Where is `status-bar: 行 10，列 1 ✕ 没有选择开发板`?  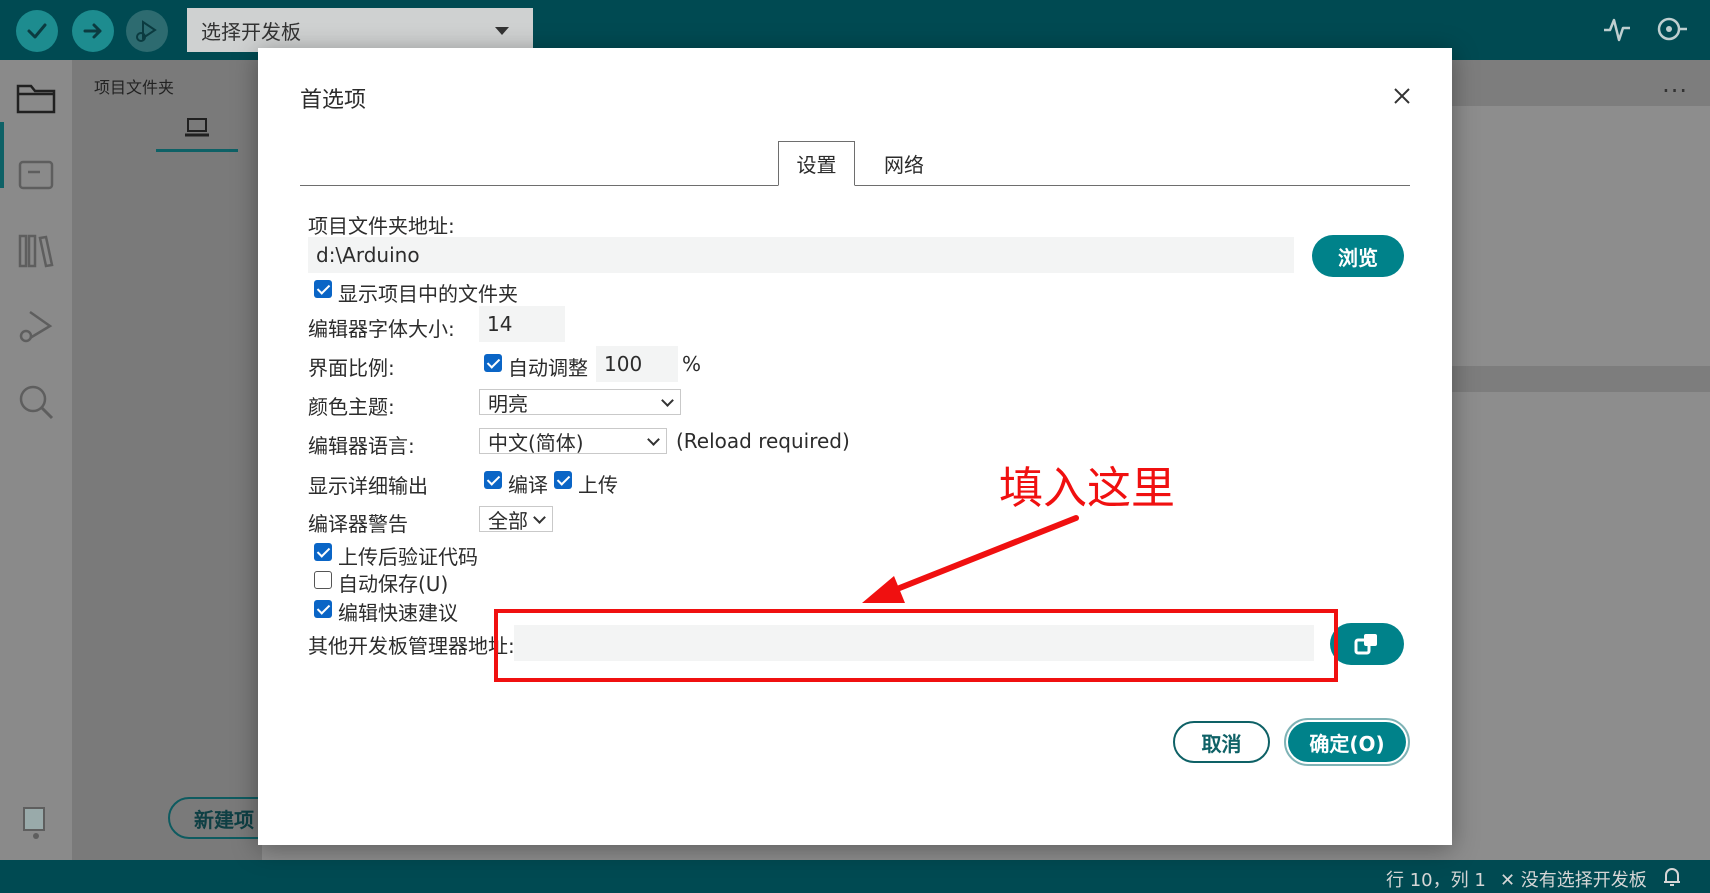
status-bar: 行 10，列 1 ✕ 没有选择开发板 is located at coordinates (855, 876).